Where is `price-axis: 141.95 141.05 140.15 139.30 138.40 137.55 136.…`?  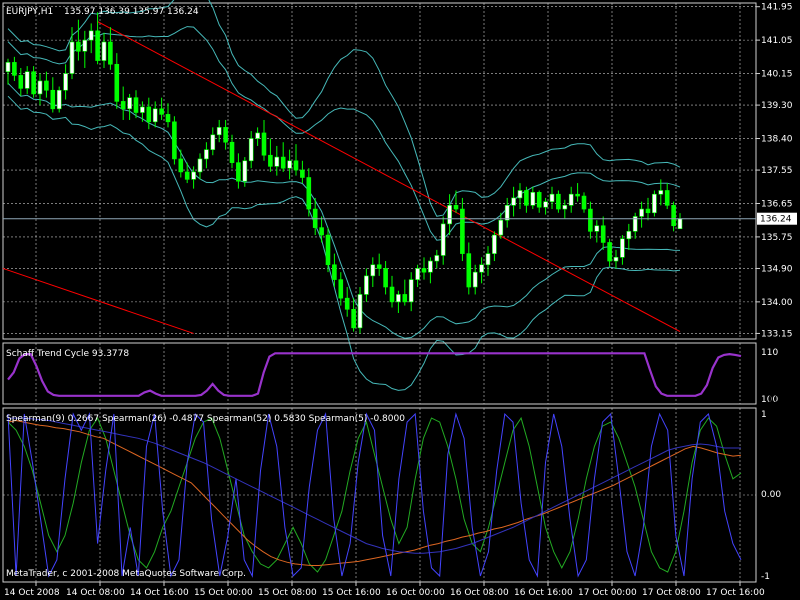
price-axis: 141.95 141.05 140.15 139.30 138.40 137.55 136.… is located at coordinates (774, 171).